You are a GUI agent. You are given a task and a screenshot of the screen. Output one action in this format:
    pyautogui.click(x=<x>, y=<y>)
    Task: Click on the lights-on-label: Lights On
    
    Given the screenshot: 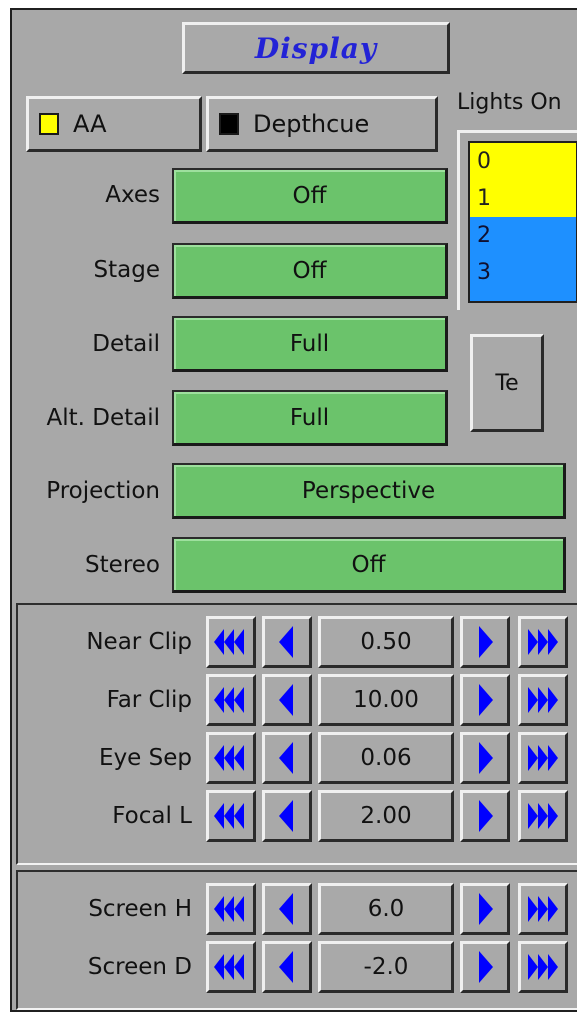 What is the action you would take?
    pyautogui.click(x=509, y=102)
    